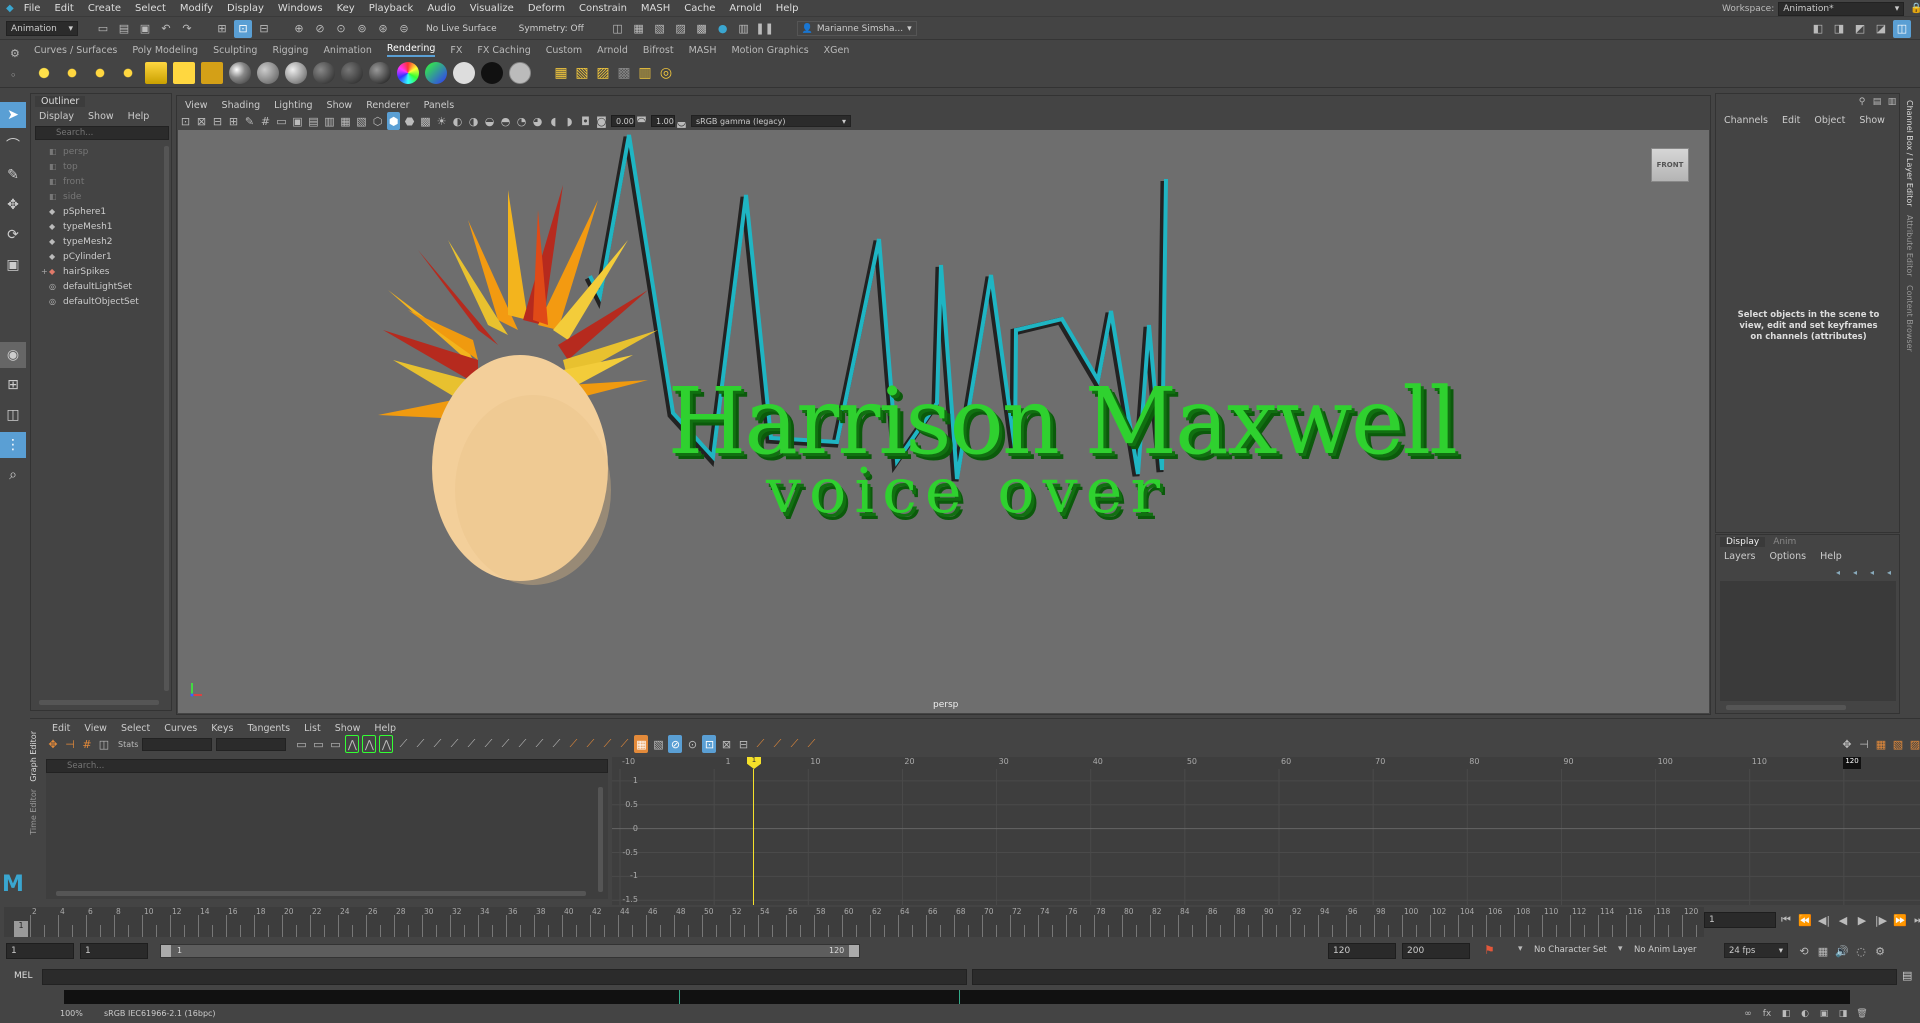  What do you see at coordinates (61, 728) in the screenshot?
I see `graph-menu-edit: Edit` at bounding box center [61, 728].